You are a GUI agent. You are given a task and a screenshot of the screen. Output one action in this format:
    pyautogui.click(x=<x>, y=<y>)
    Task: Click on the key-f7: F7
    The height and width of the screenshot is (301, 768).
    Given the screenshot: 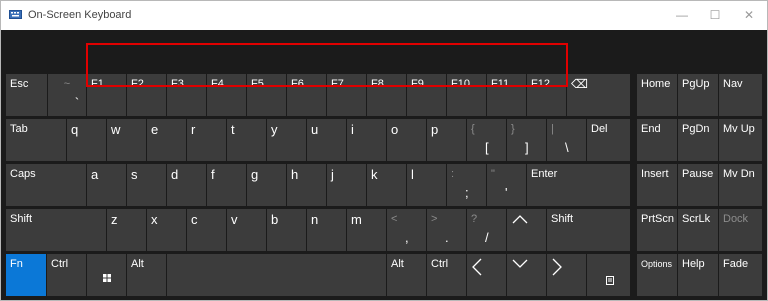 What is the action you would take?
    pyautogui.click(x=346, y=95)
    